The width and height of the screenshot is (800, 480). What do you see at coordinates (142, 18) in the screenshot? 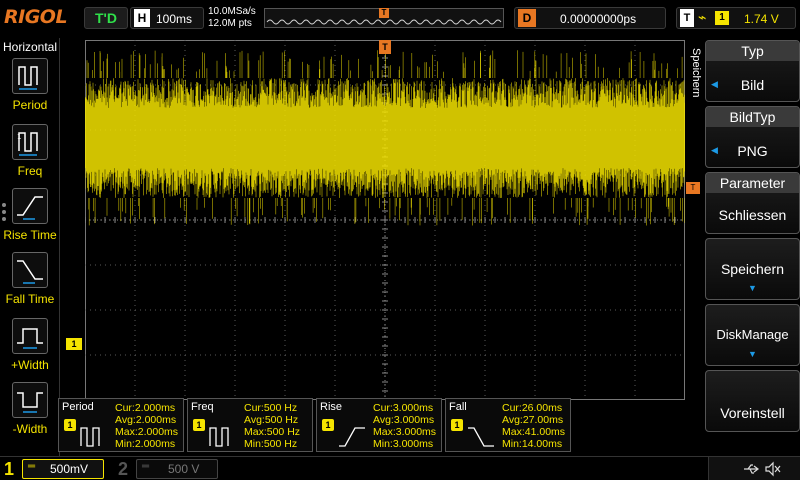
I see `horizontal-badge: H` at bounding box center [142, 18].